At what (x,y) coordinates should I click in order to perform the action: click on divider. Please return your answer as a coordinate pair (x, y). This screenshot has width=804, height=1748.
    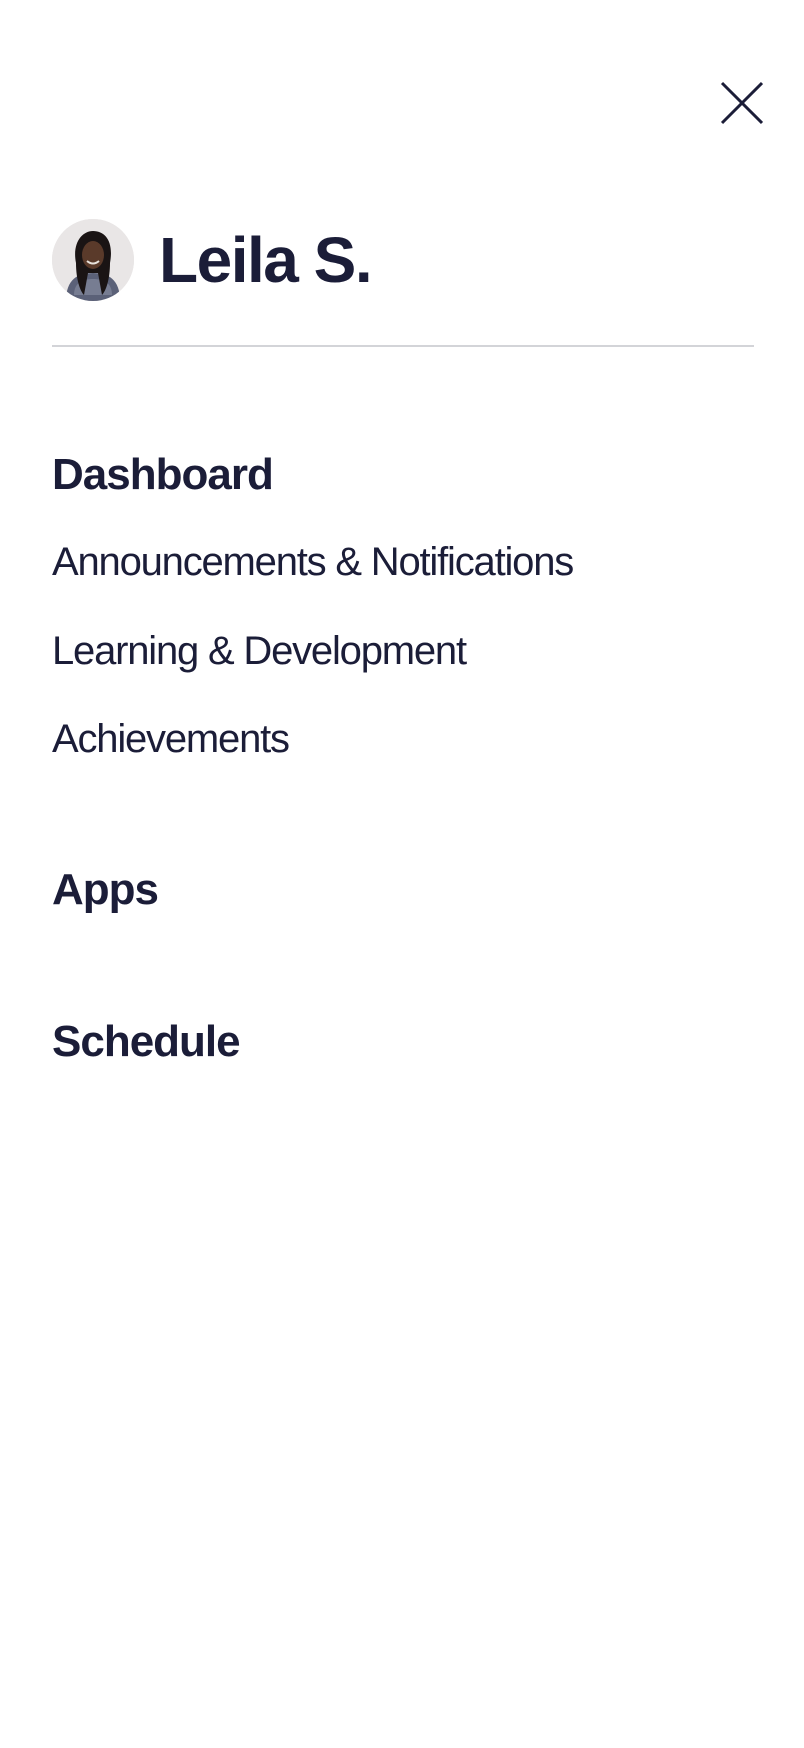
    Looking at the image, I should click on (403, 346).